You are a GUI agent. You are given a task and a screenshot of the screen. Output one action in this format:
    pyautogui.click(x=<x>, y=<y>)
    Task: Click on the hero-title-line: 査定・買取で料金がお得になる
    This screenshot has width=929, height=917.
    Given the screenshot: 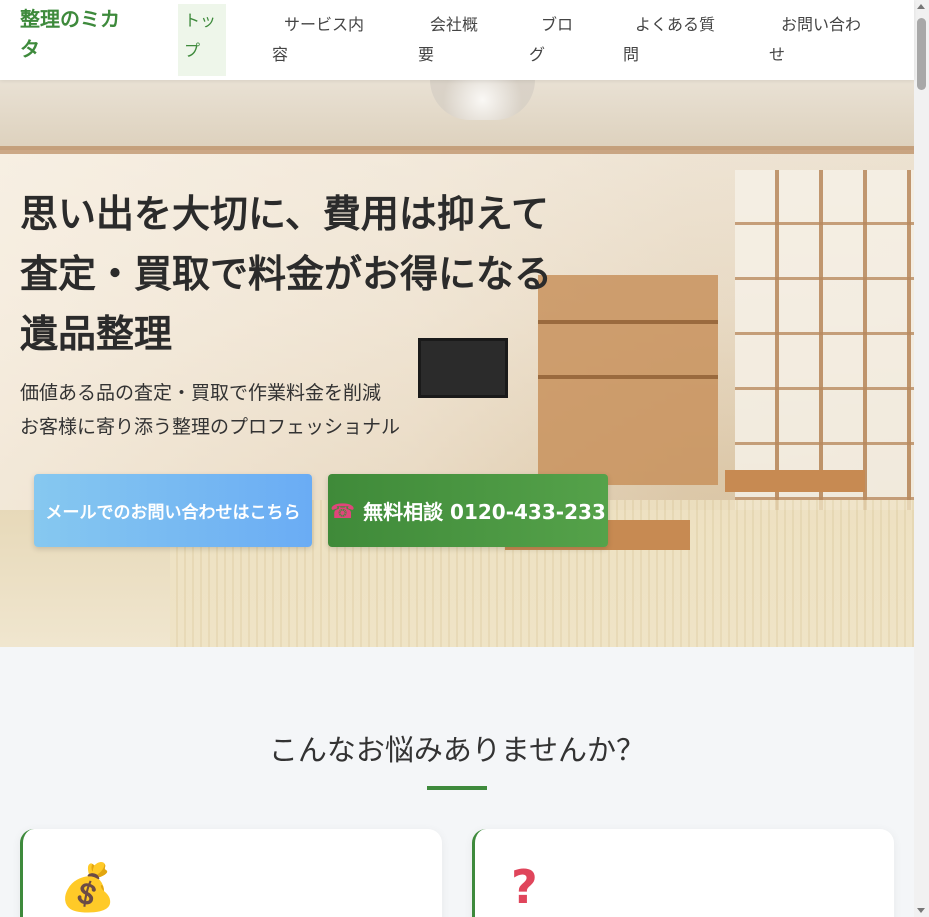 What is the action you would take?
    pyautogui.click(x=286, y=273)
    